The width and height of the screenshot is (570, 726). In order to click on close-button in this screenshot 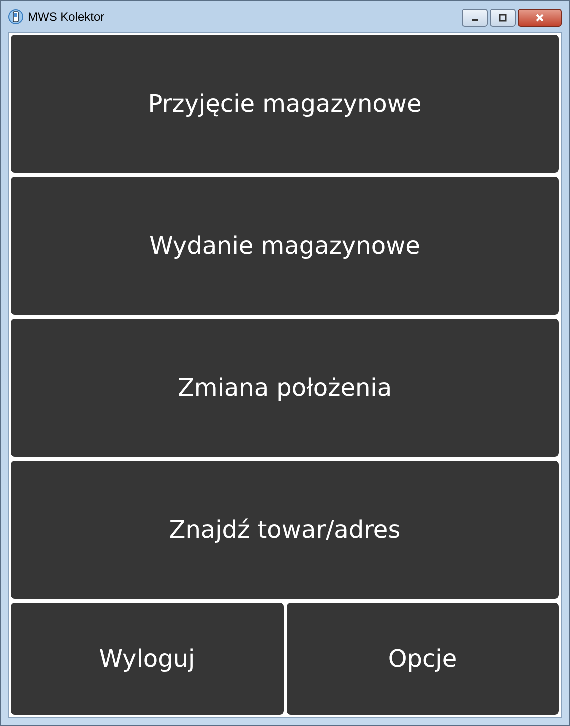, I will do `click(540, 18)`.